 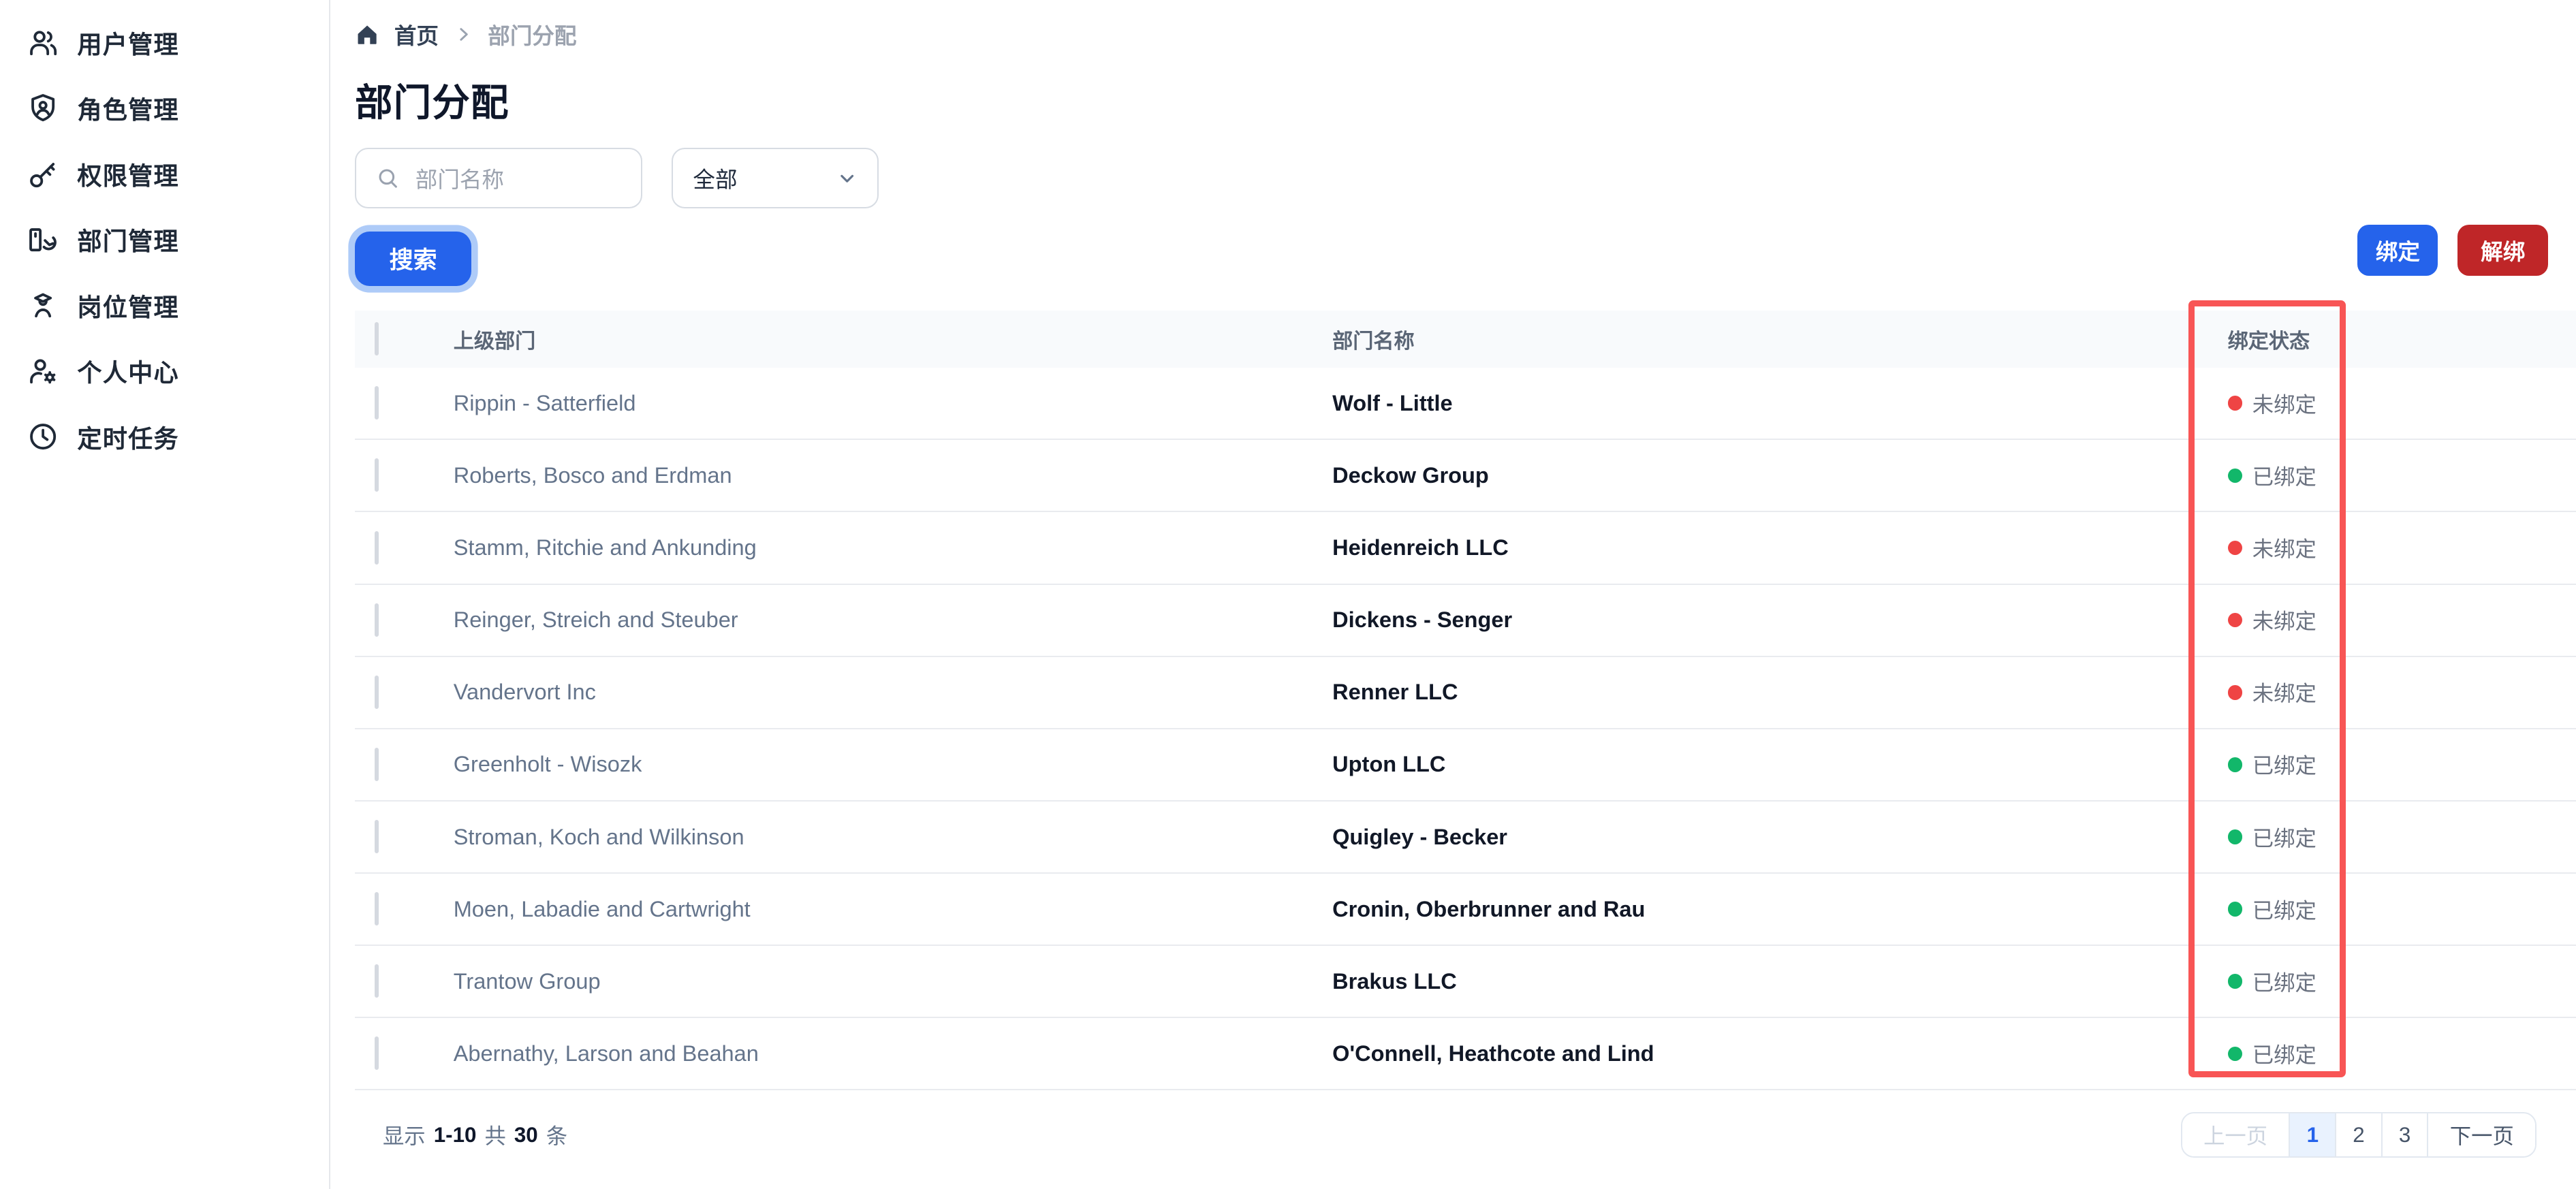 What do you see at coordinates (1420, 547) in the screenshot?
I see `department-name-cell: Heidenreich LLC` at bounding box center [1420, 547].